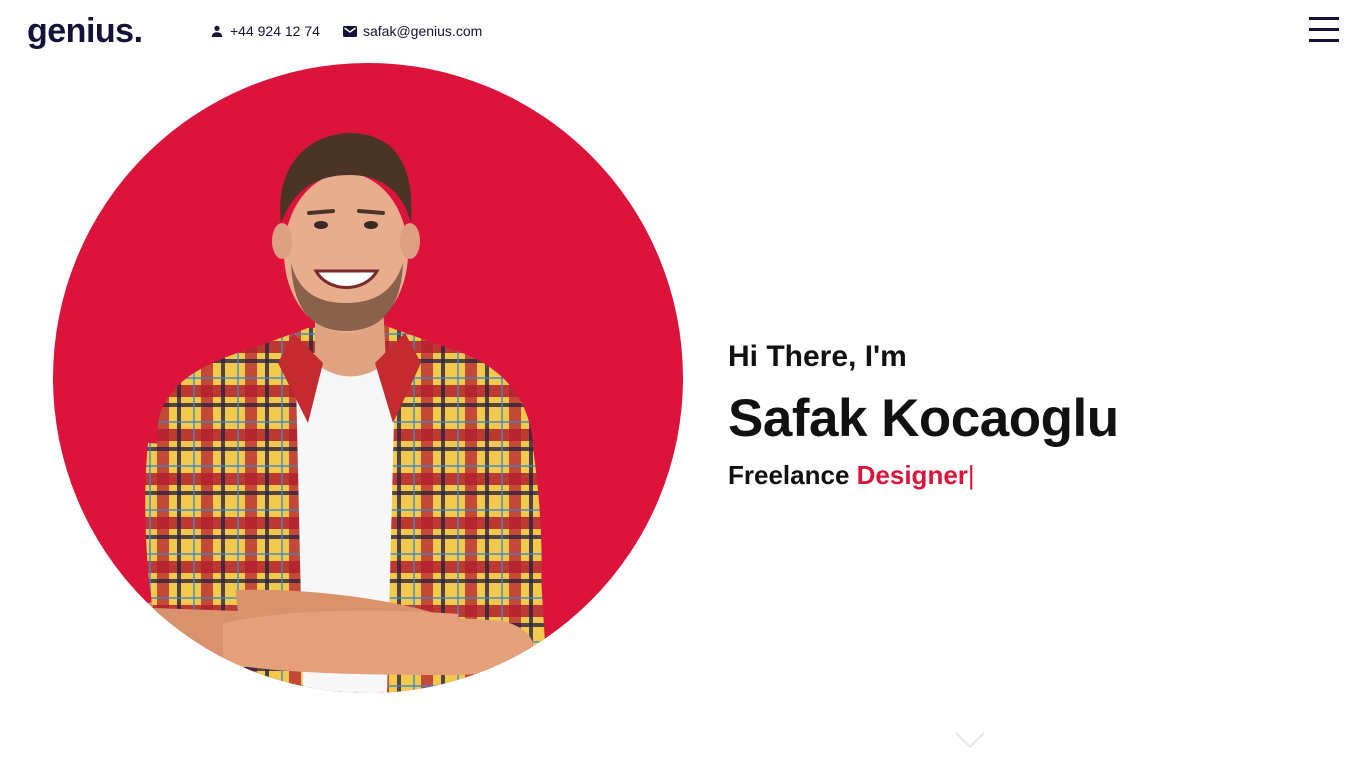  What do you see at coordinates (923, 418) in the screenshot?
I see `hero-name: Safak Kocaoglu` at bounding box center [923, 418].